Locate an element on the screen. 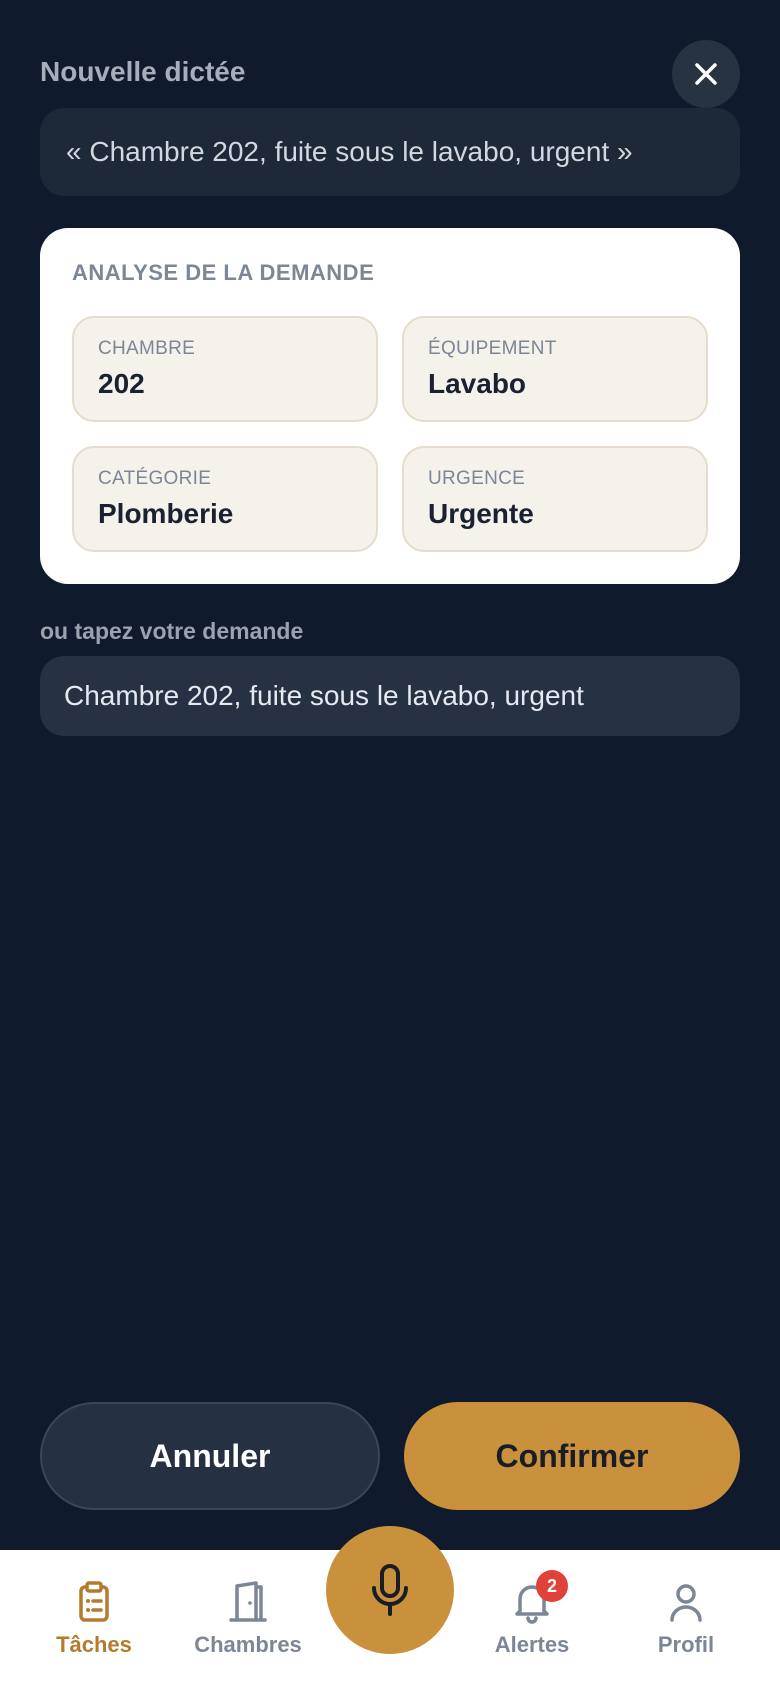  close-button is located at coordinates (706, 74).